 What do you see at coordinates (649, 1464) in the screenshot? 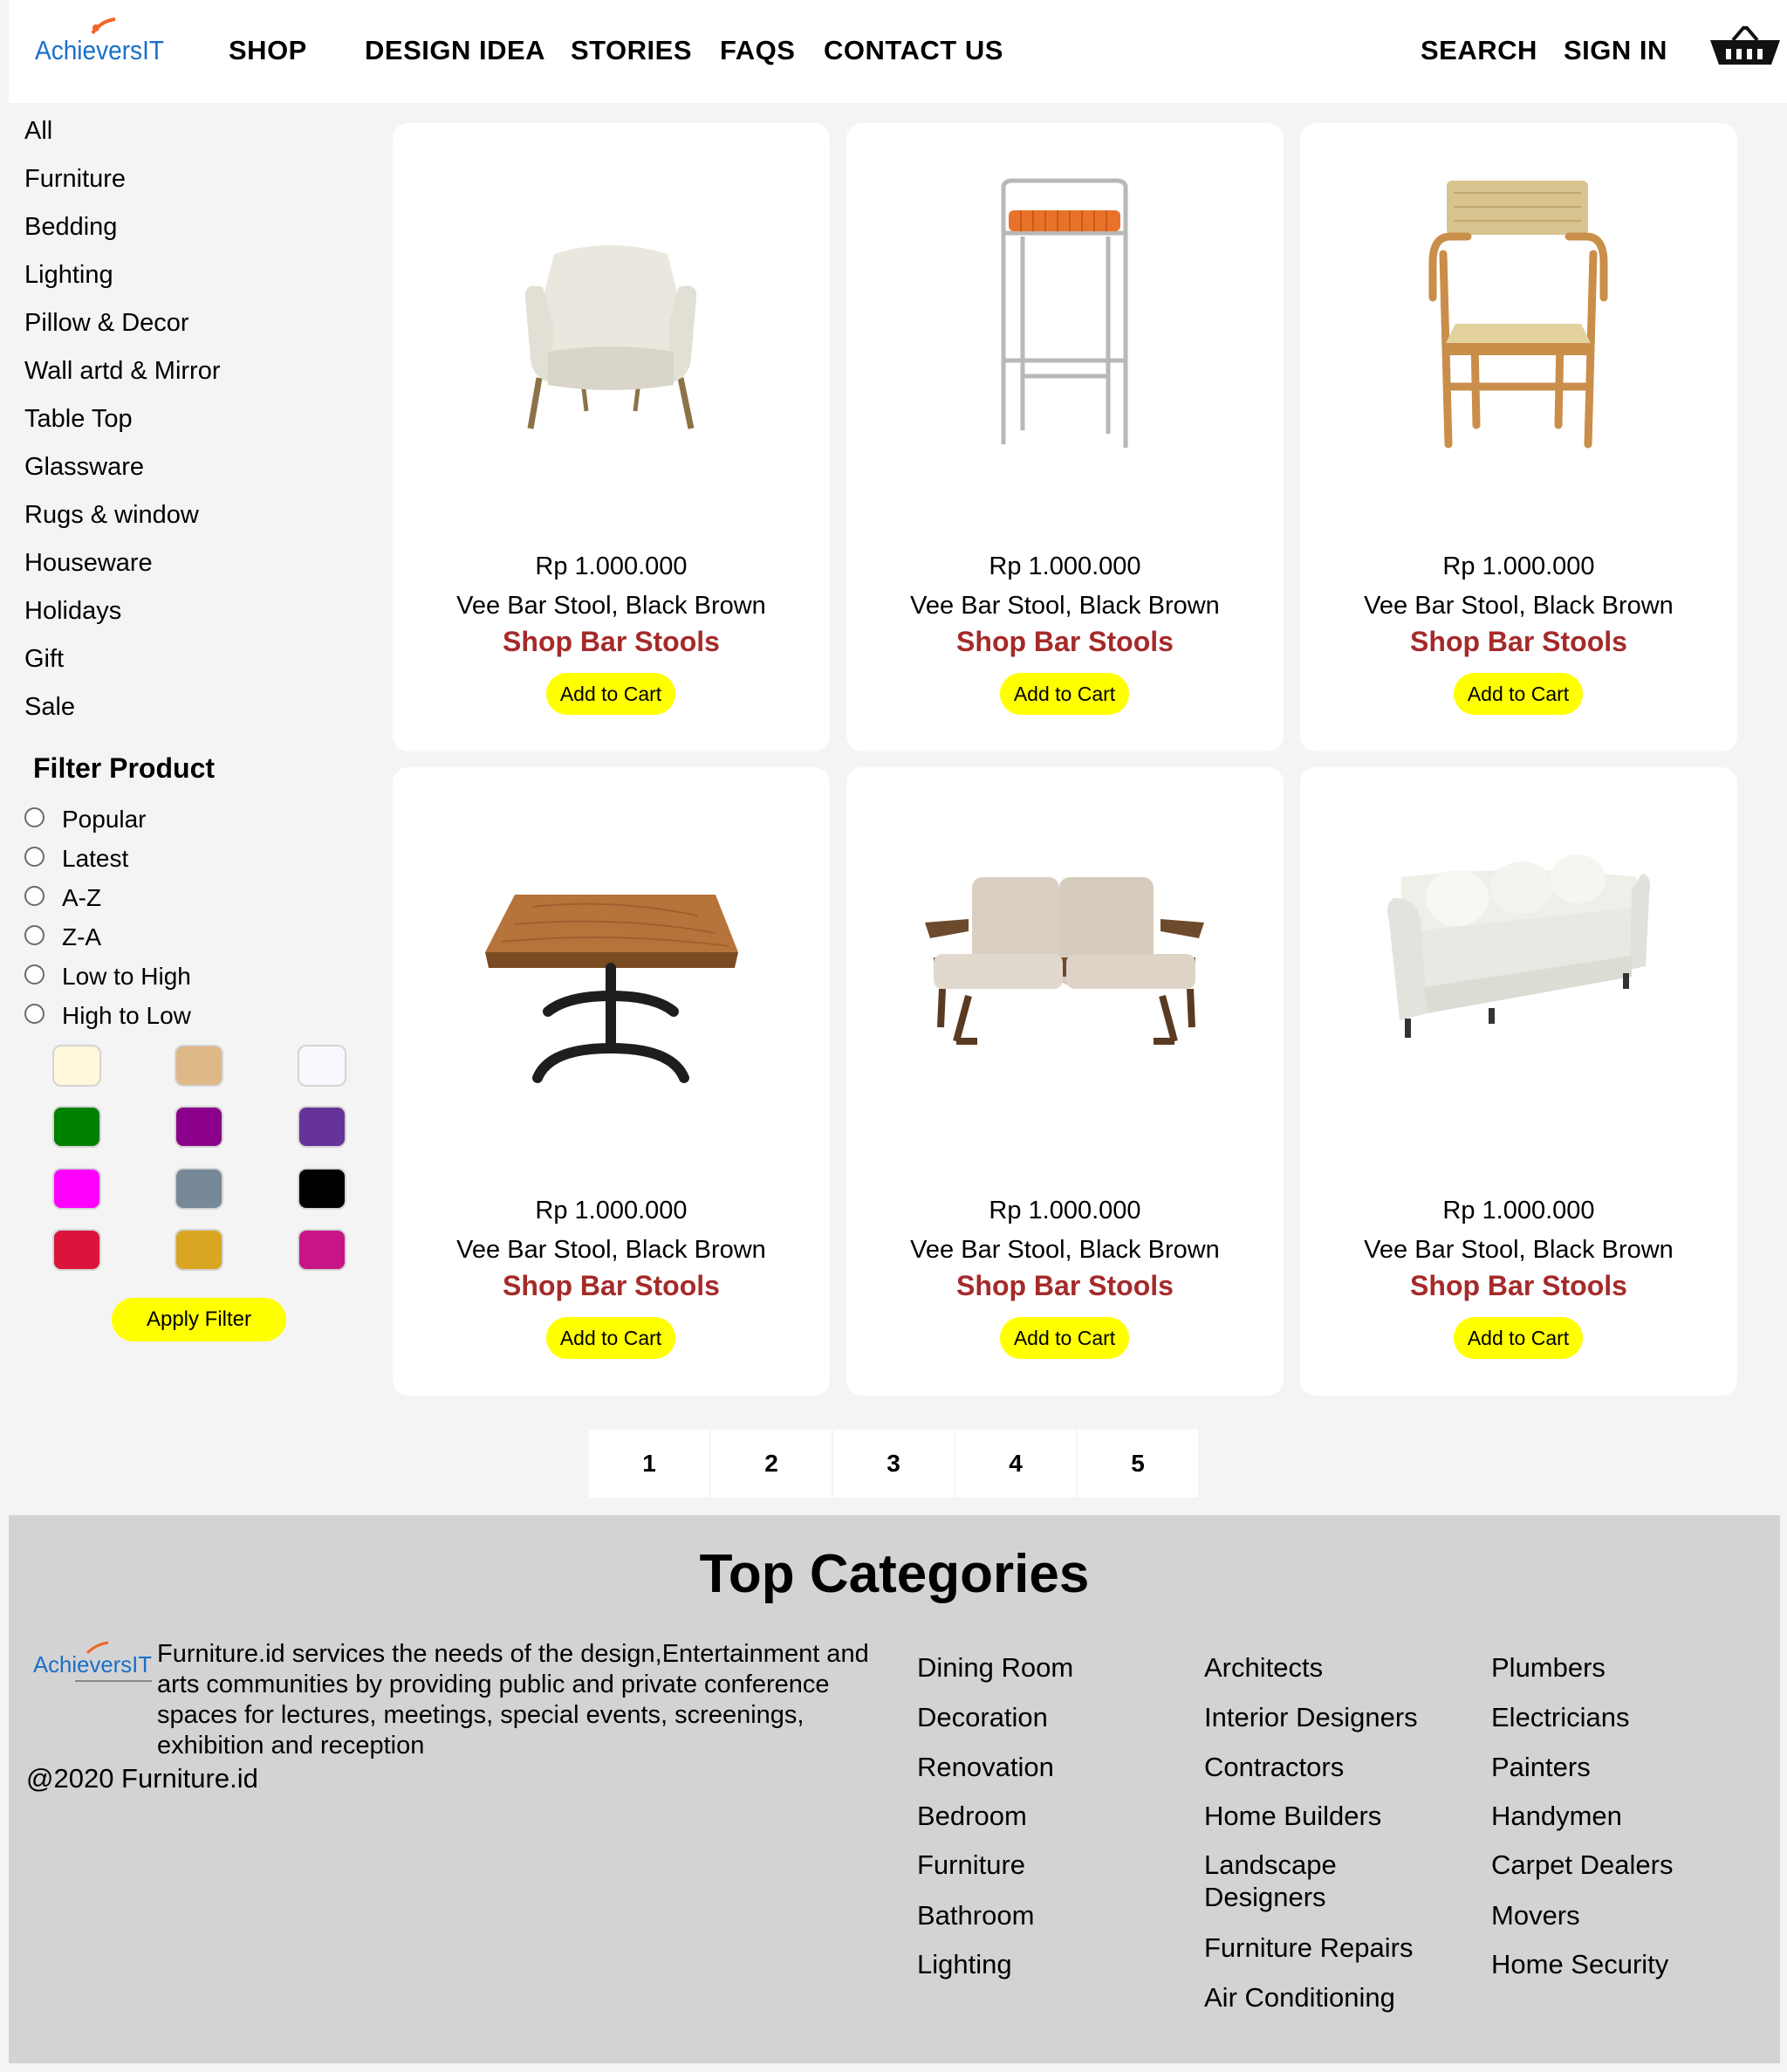
I see `page-button-1: 1` at bounding box center [649, 1464].